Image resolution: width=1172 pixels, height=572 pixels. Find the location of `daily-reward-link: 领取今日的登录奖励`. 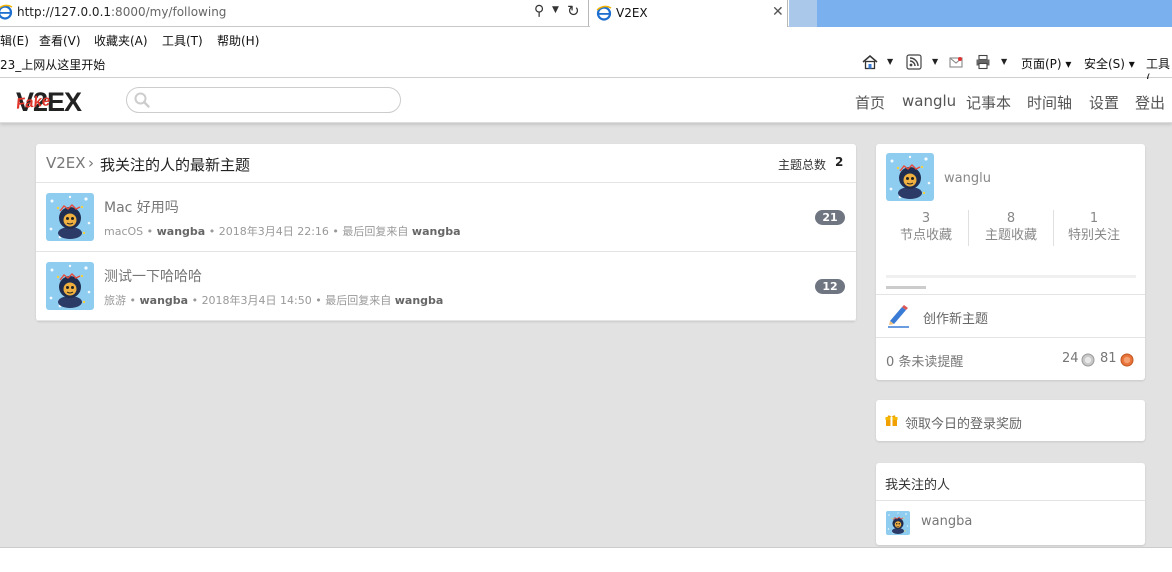

daily-reward-link: 领取今日的登录奖励 is located at coordinates (963, 422).